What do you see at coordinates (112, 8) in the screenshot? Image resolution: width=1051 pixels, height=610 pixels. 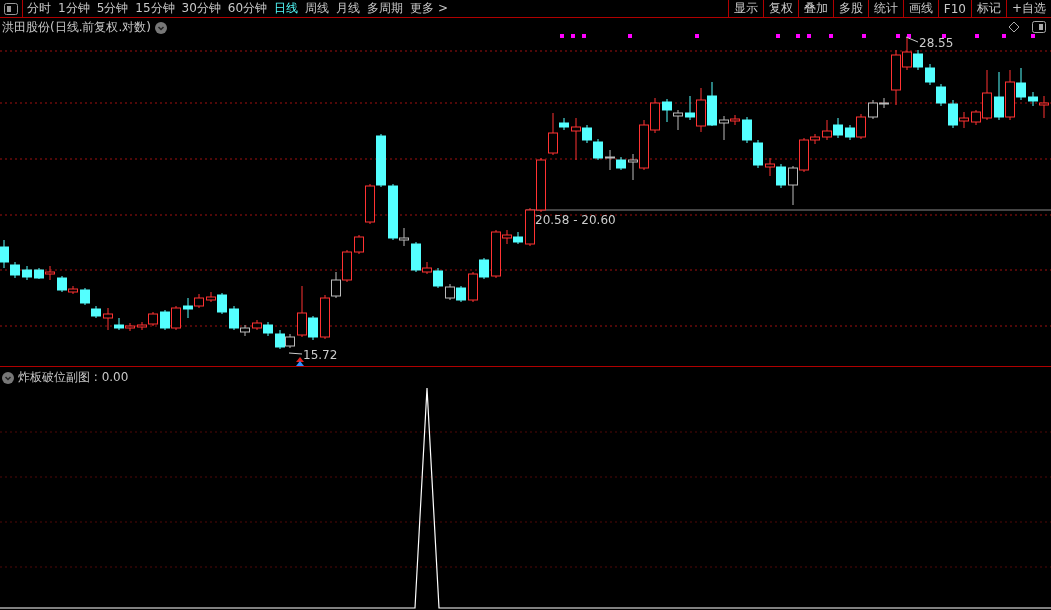 I see `period-tab: 5分钟` at bounding box center [112, 8].